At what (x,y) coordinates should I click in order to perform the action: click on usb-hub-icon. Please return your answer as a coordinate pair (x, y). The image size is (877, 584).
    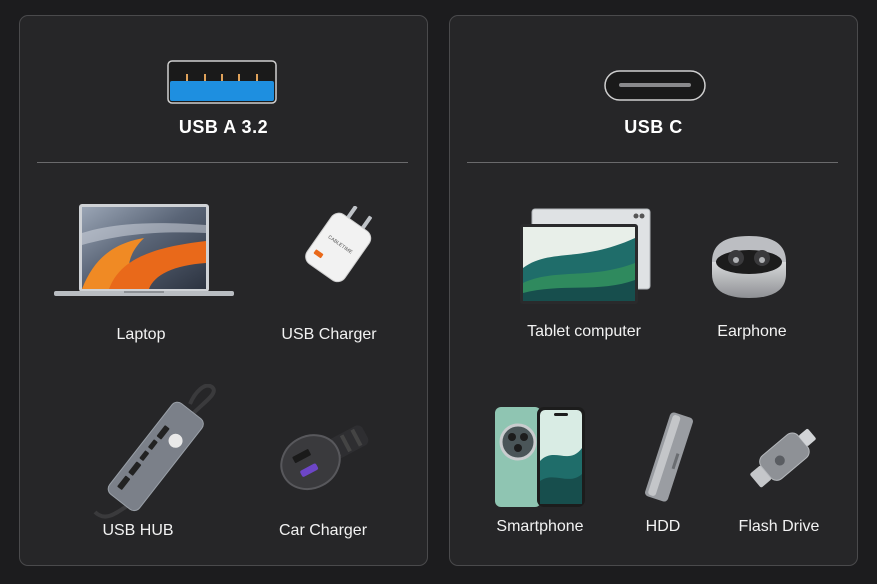
    Looking at the image, I should click on (154, 451).